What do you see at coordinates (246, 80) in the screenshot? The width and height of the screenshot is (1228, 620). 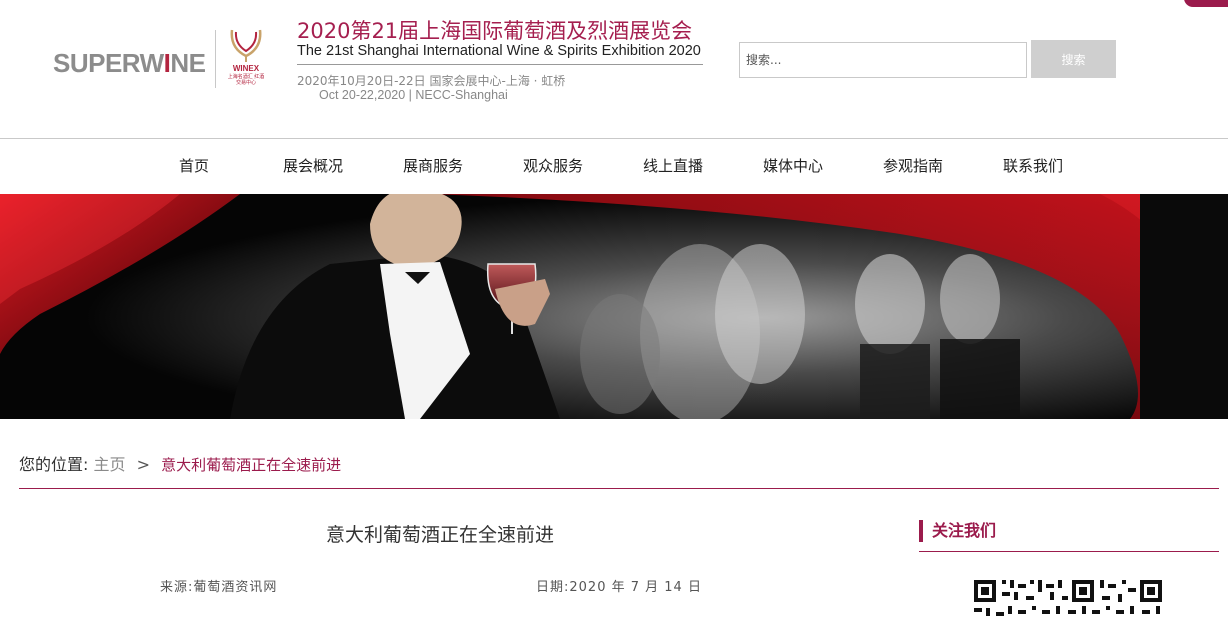 I see `winex-subtext: 上海名酒汇 红酒交易中心` at bounding box center [246, 80].